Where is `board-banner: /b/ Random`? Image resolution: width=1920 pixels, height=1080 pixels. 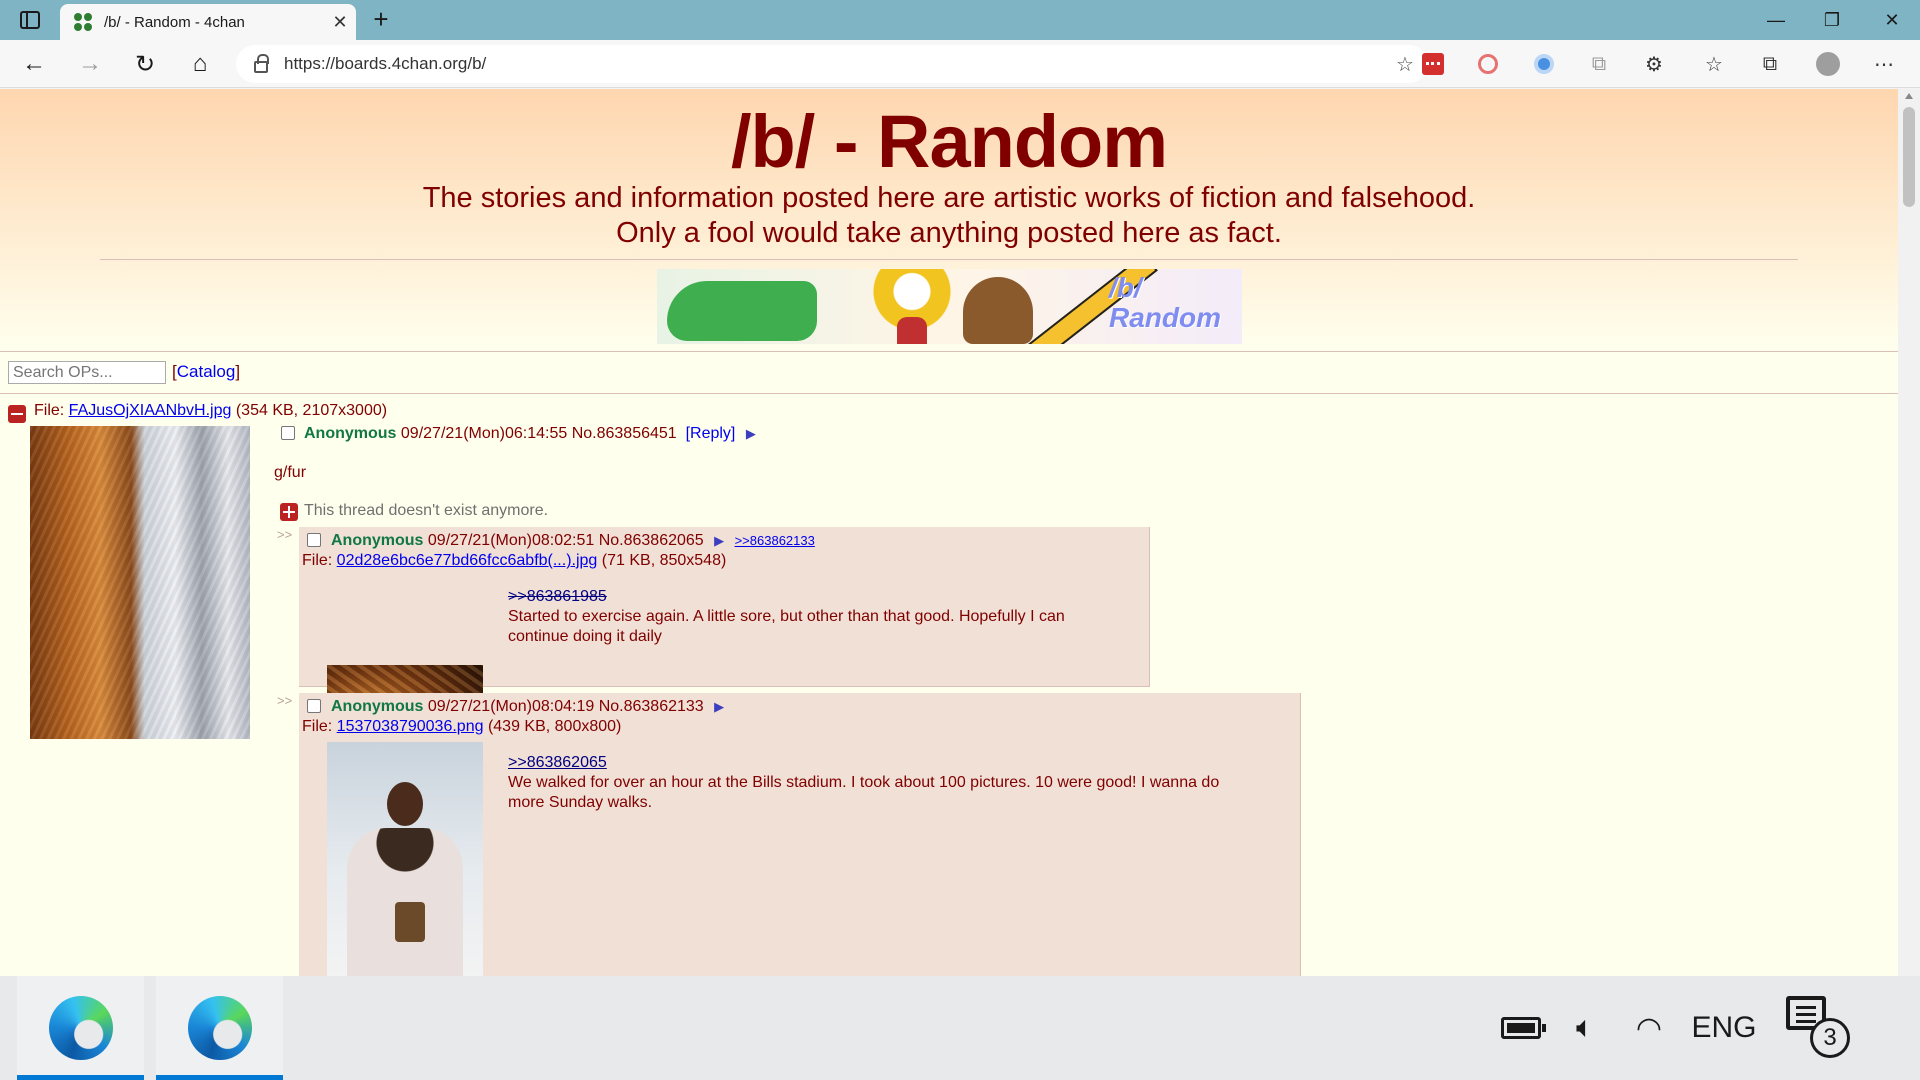
board-banner: /b/ Random is located at coordinates (949, 306).